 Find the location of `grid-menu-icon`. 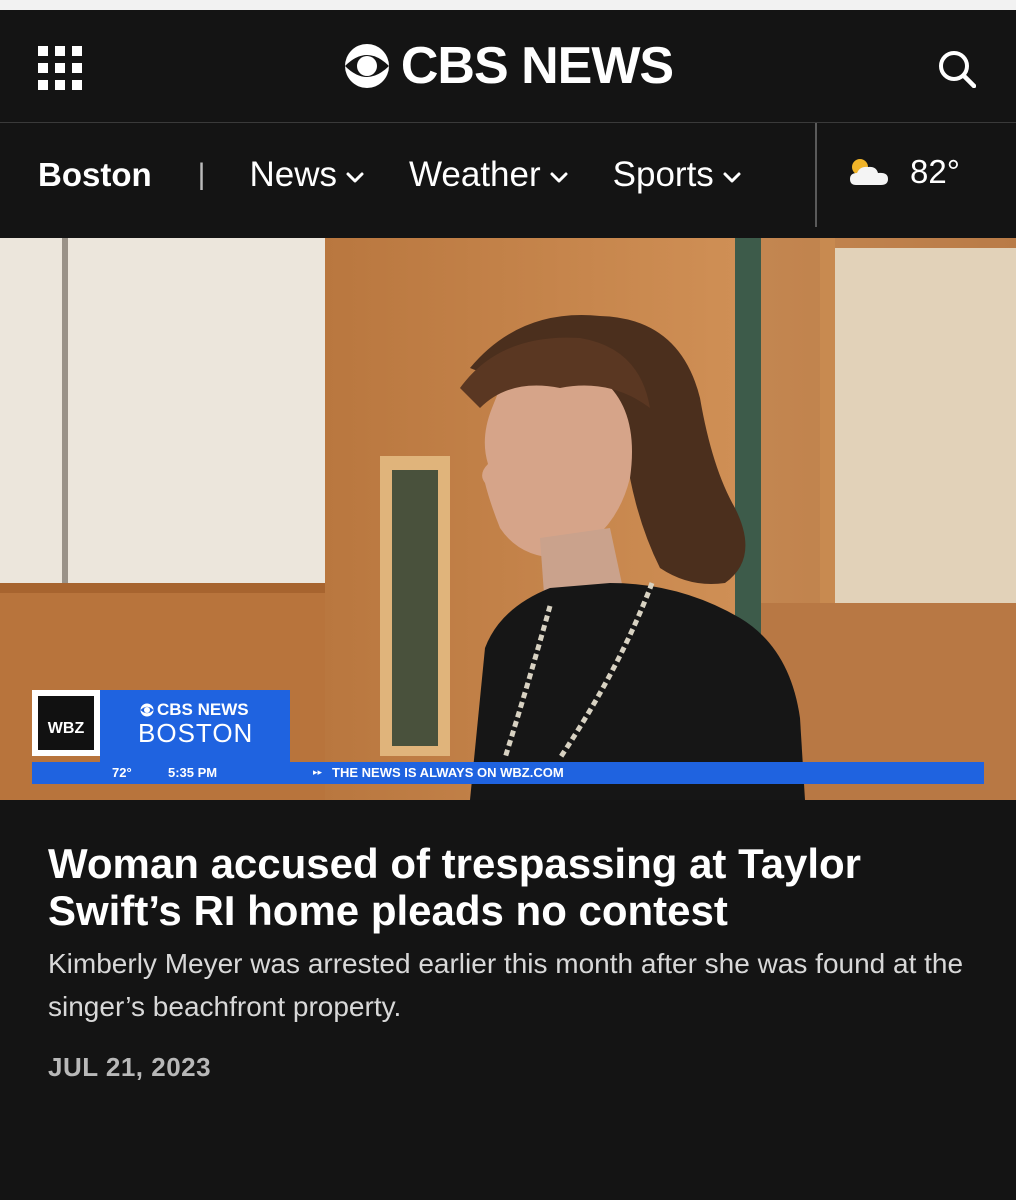

grid-menu-icon is located at coordinates (60, 68).